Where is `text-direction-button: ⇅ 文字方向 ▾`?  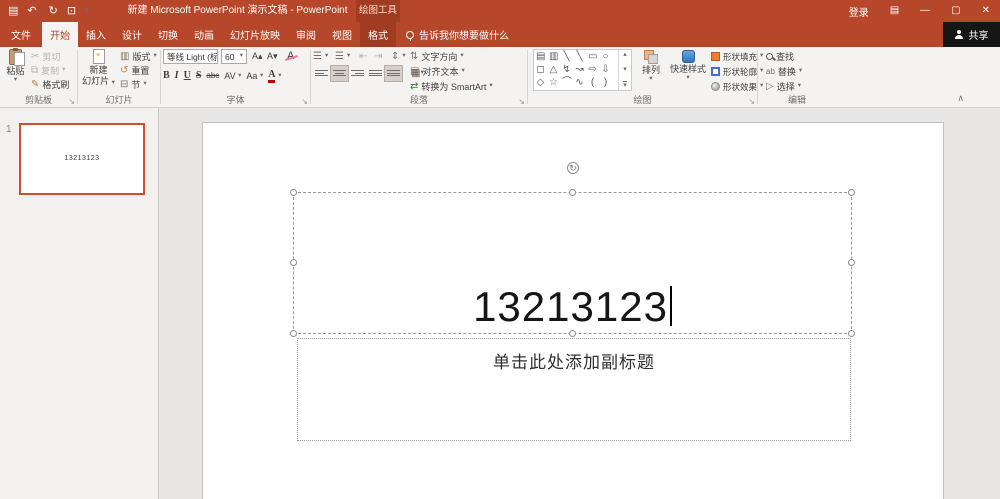 text-direction-button: ⇅ 文字方向 ▾ is located at coordinates (437, 56).